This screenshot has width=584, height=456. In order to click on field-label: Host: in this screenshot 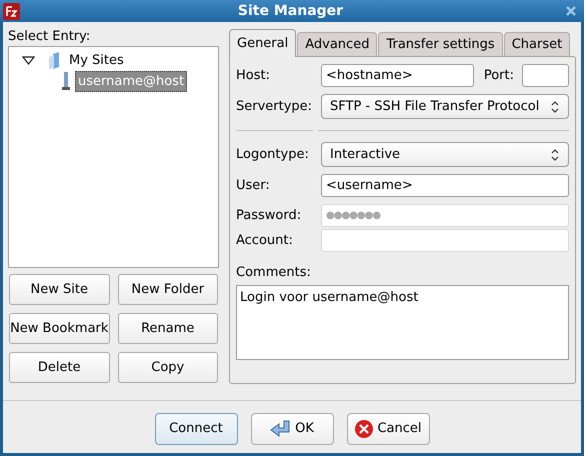, I will do `click(253, 75)`.